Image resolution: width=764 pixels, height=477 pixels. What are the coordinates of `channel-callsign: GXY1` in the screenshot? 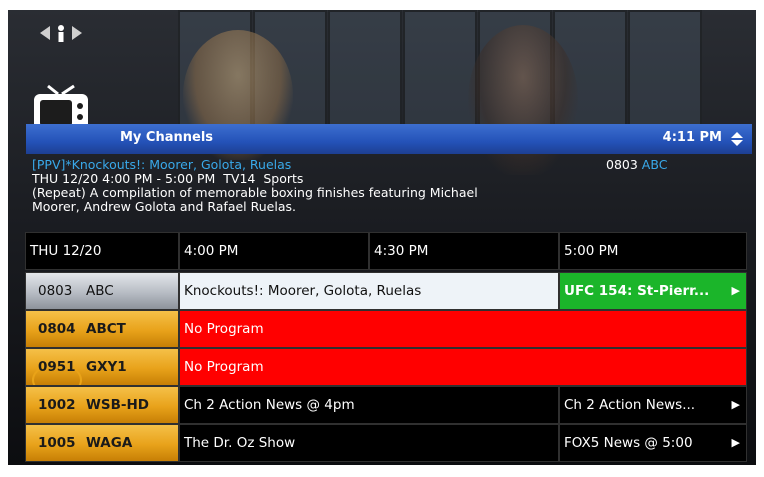 It's located at (106, 367).